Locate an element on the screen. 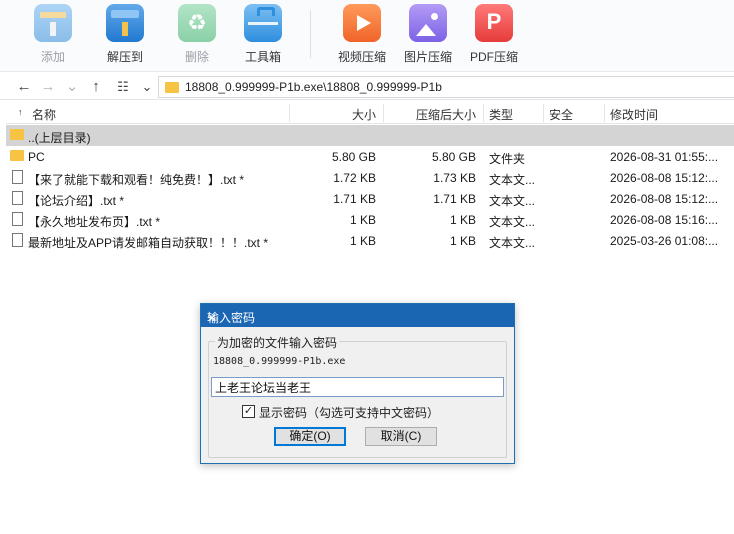 The width and height of the screenshot is (734, 534). video-compress-button-label: 视频压缩 is located at coordinates (361, 57).